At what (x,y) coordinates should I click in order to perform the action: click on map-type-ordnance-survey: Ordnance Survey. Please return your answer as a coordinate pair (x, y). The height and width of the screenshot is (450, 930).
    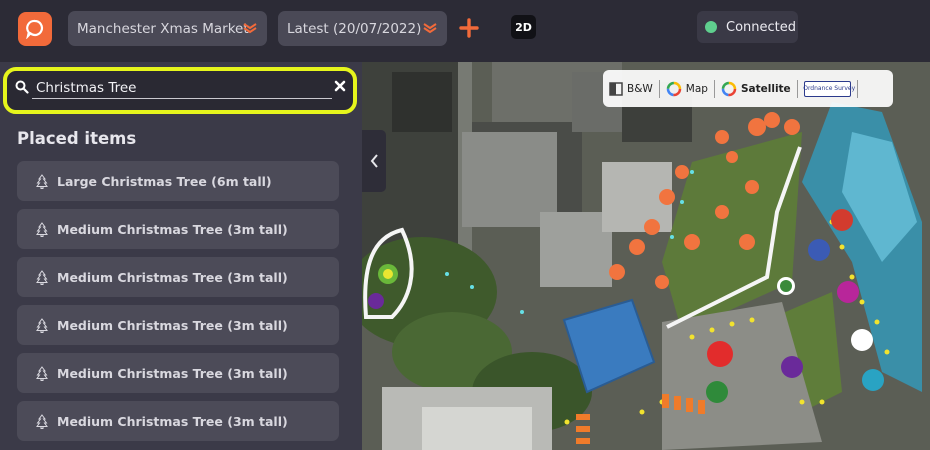
    Looking at the image, I should click on (827, 88).